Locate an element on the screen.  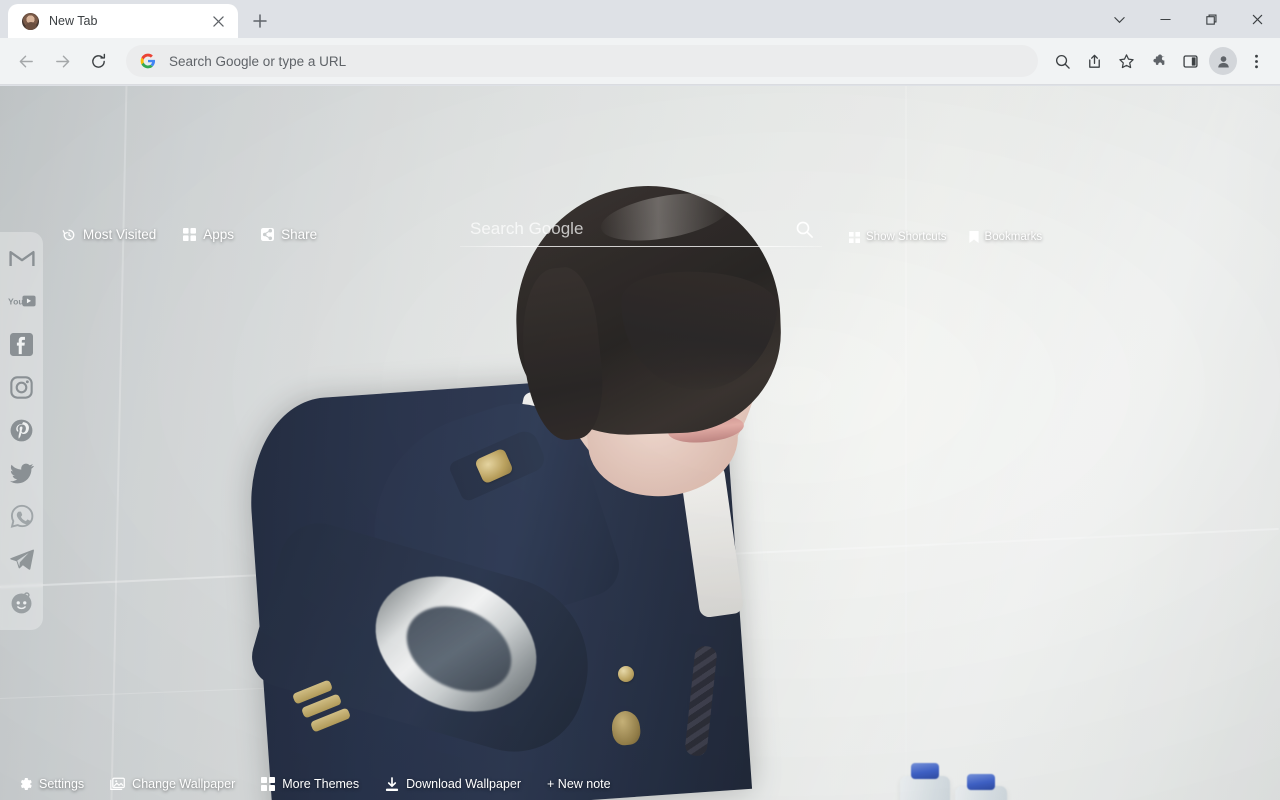
reload-icon is located at coordinates (98, 61).